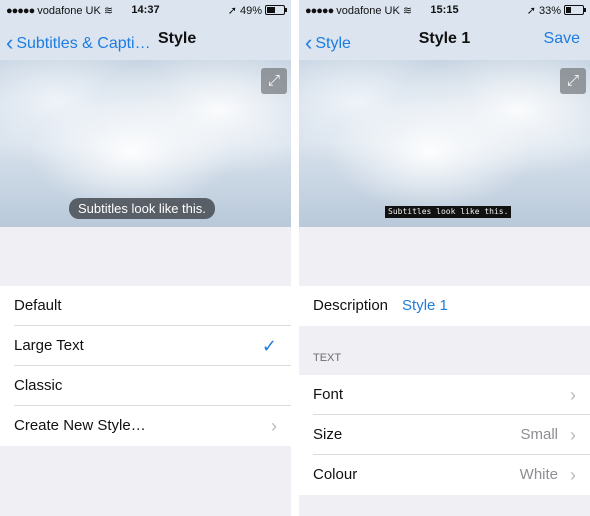 The image size is (590, 516). What do you see at coordinates (335, 474) in the screenshot?
I see `setting-label: Colour` at bounding box center [335, 474].